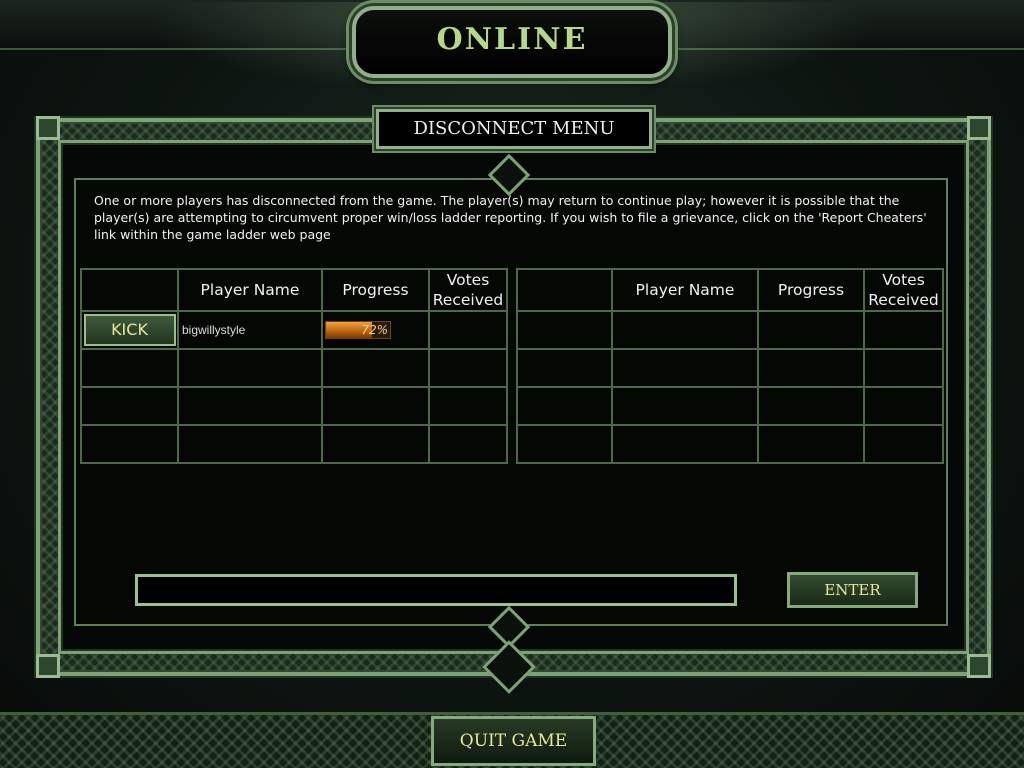 Image resolution: width=1024 pixels, height=768 pixels. I want to click on kick-button: KICK, so click(129, 330).